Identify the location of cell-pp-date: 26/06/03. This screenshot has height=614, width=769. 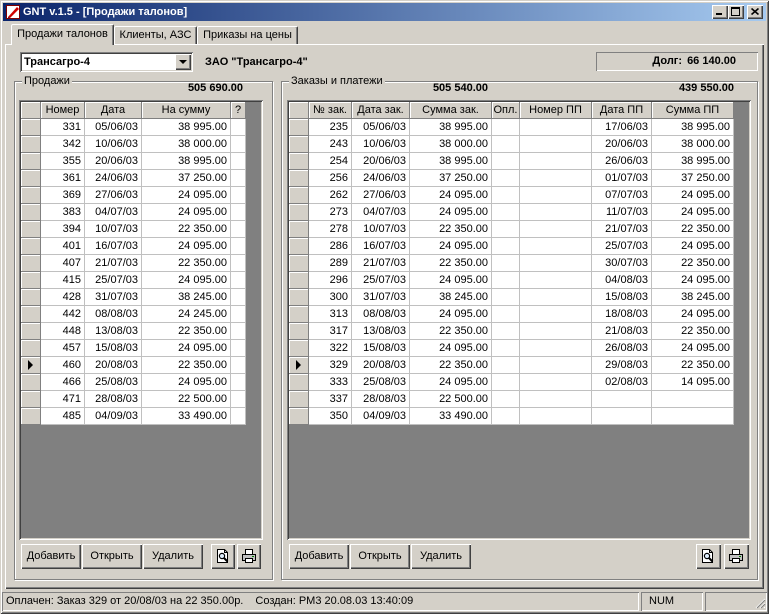
(622, 161).